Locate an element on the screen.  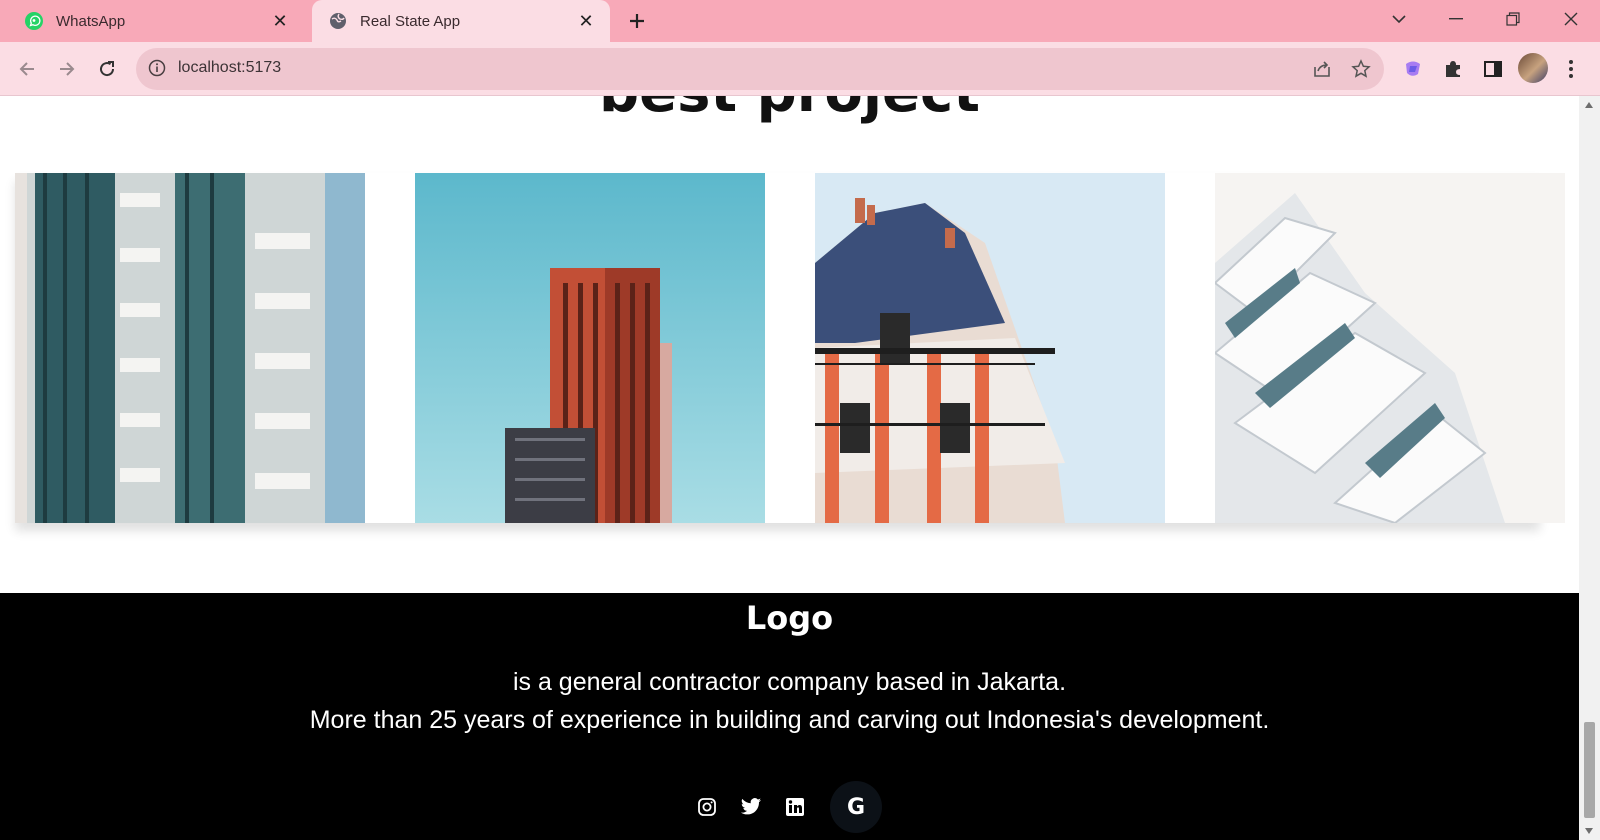
side-panel-icon is located at coordinates (1493, 69).